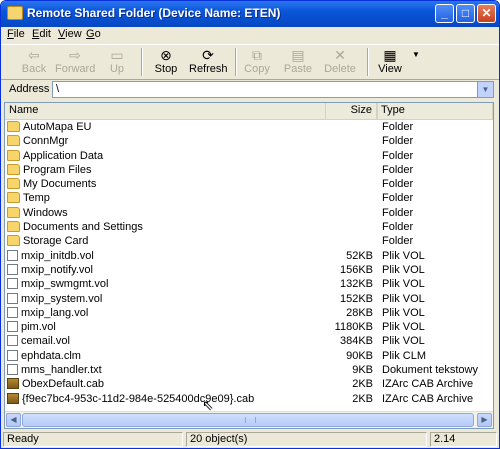 The height and width of the screenshot is (449, 500). Describe the element at coordinates (16, 34) in the screenshot. I see `menu-file: File` at that location.